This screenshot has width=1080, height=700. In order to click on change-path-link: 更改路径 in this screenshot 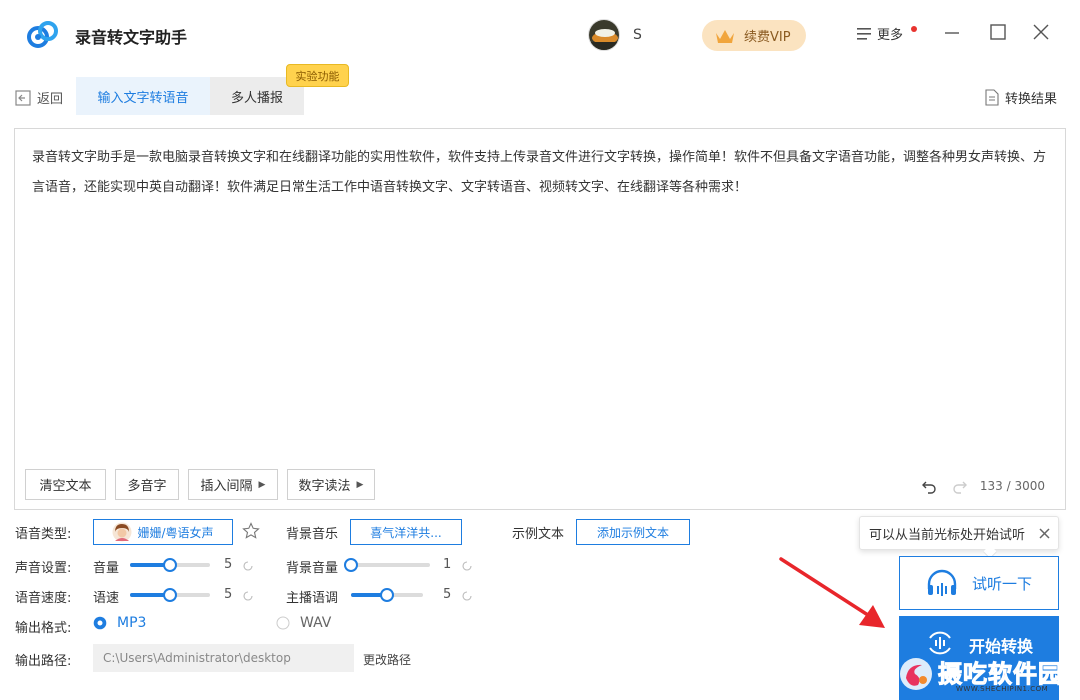, I will do `click(387, 659)`.